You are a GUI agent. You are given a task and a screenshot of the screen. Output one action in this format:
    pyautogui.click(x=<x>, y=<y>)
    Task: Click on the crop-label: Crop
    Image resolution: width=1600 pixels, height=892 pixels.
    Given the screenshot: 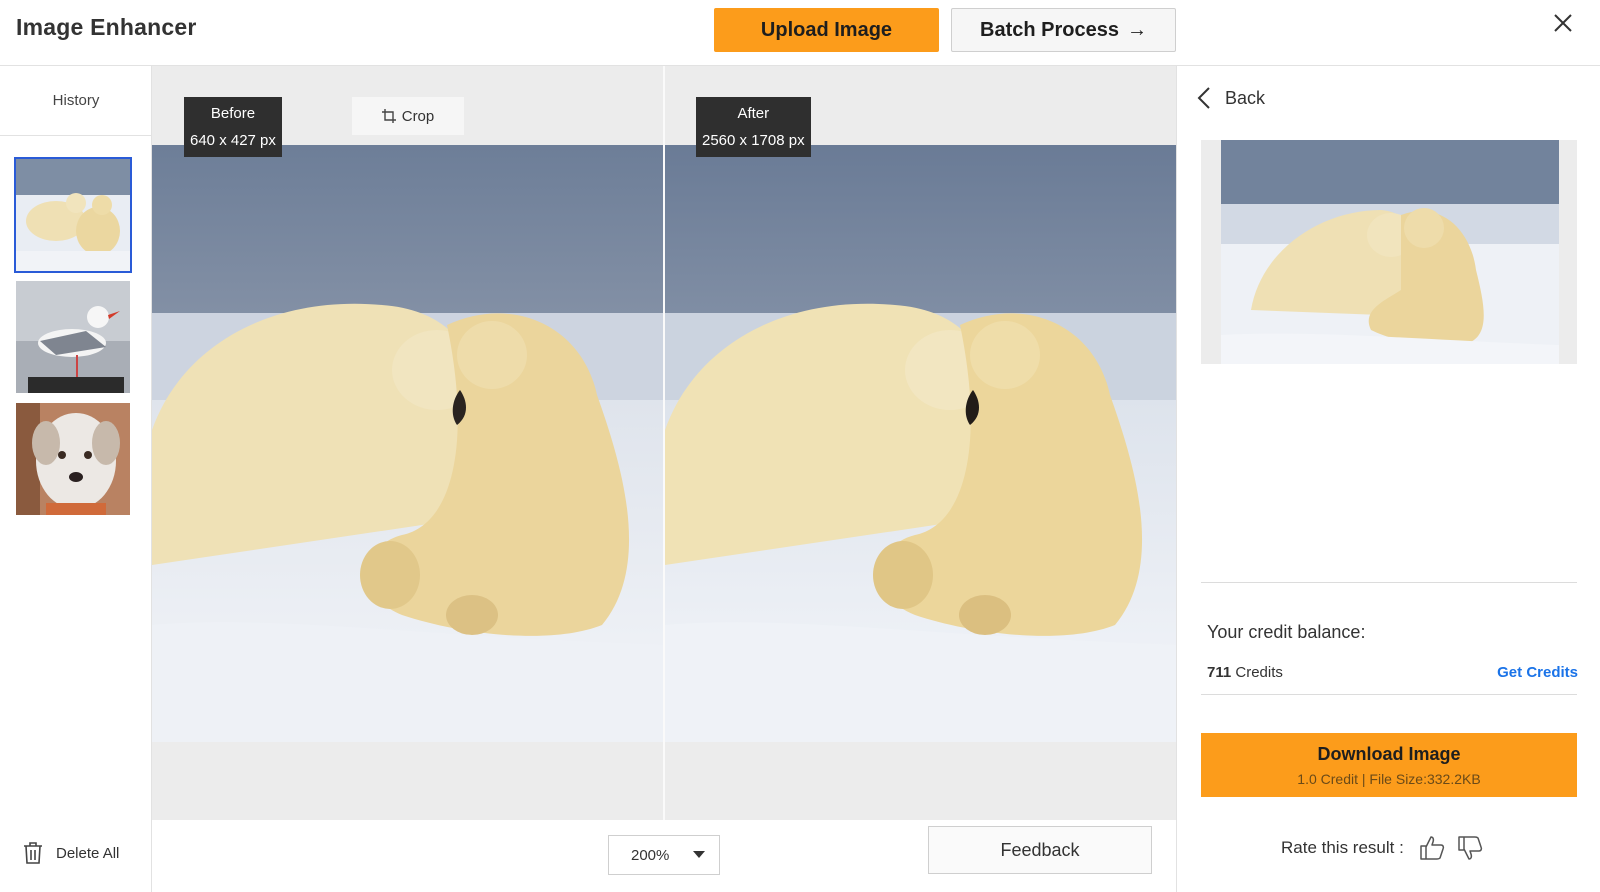 What is the action you would take?
    pyautogui.click(x=418, y=116)
    